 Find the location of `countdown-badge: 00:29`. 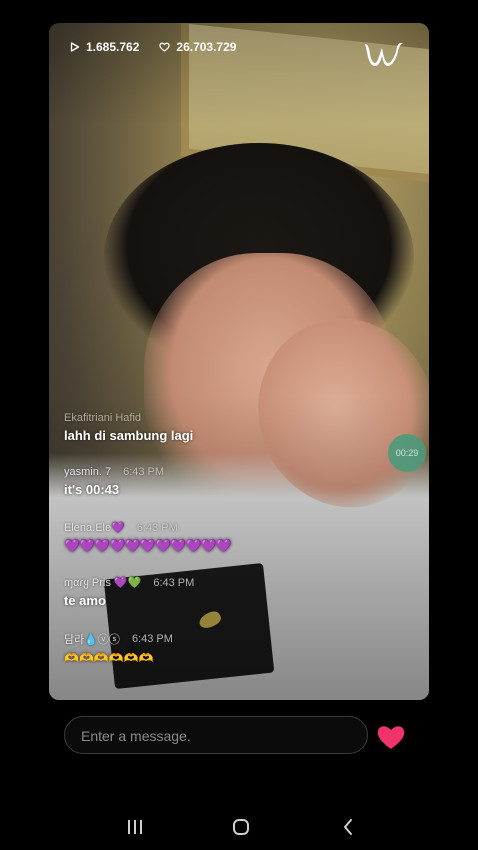

countdown-badge: 00:29 is located at coordinates (407, 453).